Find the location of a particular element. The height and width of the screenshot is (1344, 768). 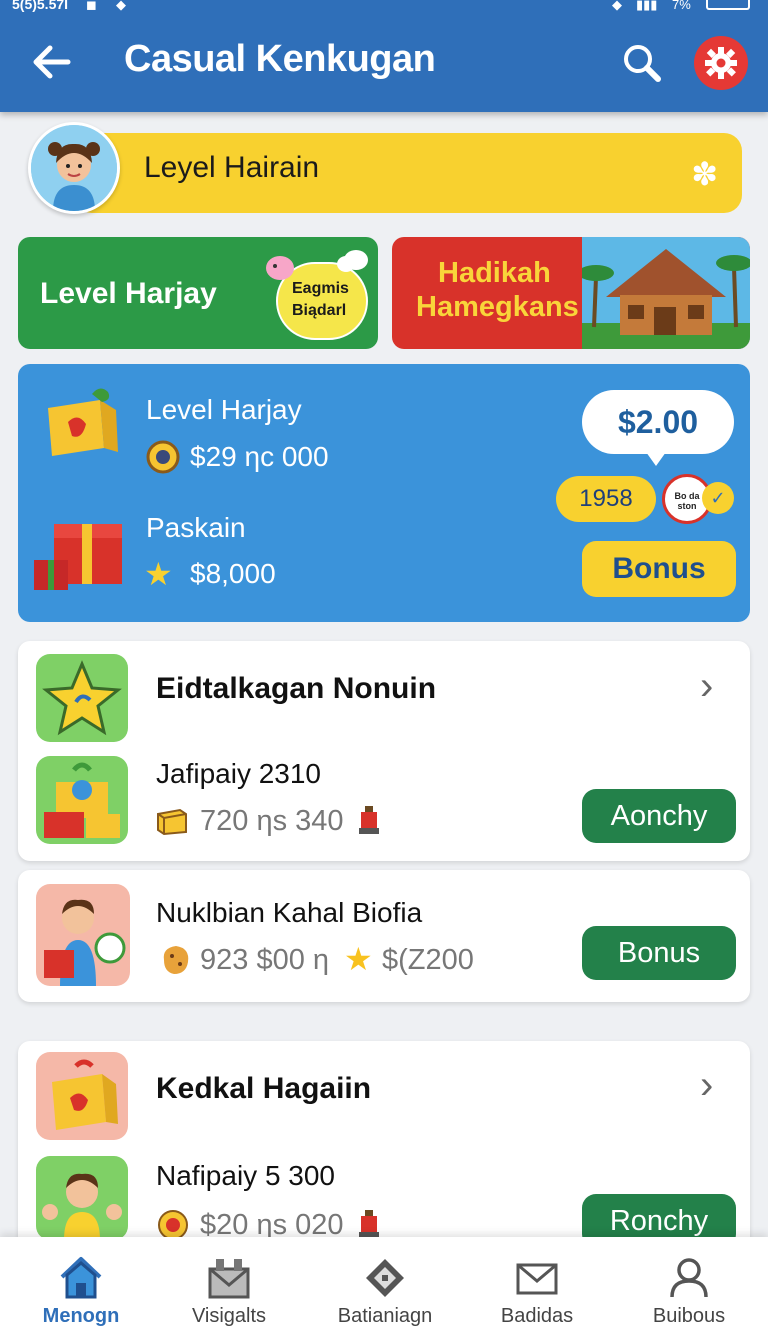

girl-avatar-icon is located at coordinates (74, 168).